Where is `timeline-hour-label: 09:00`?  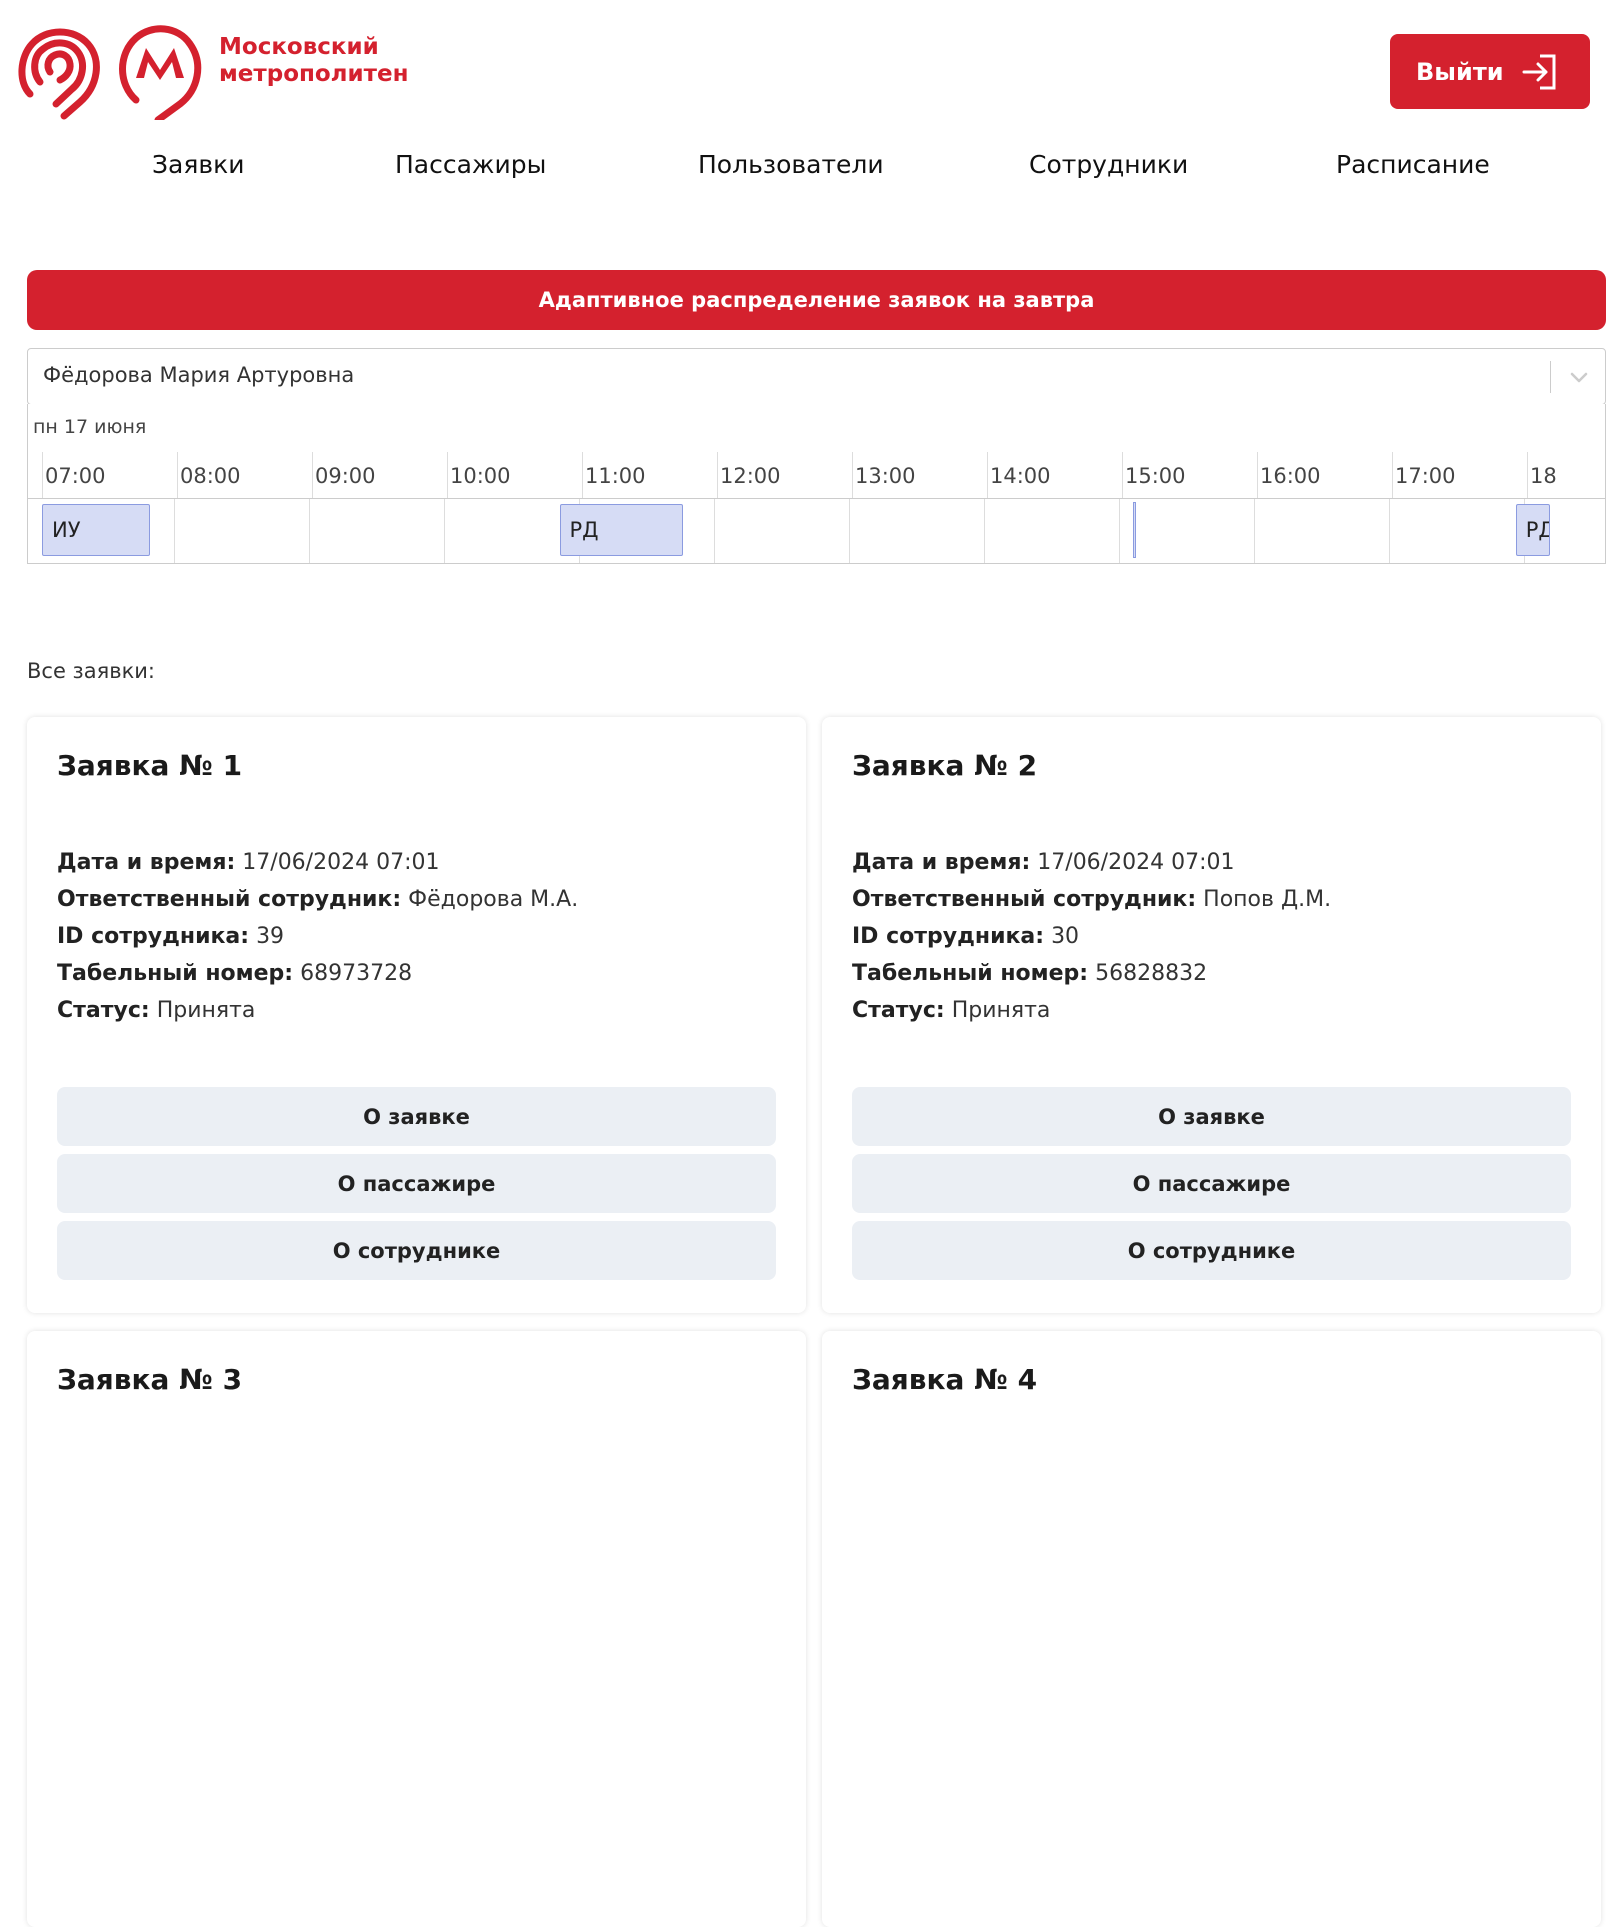 timeline-hour-label: 09:00 is located at coordinates (345, 476).